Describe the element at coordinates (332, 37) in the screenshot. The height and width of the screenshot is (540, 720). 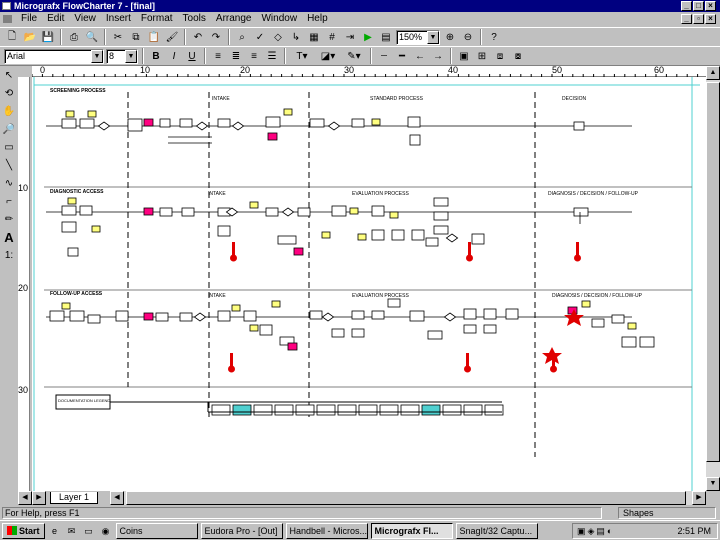
I see `number-icon: #` at that location.